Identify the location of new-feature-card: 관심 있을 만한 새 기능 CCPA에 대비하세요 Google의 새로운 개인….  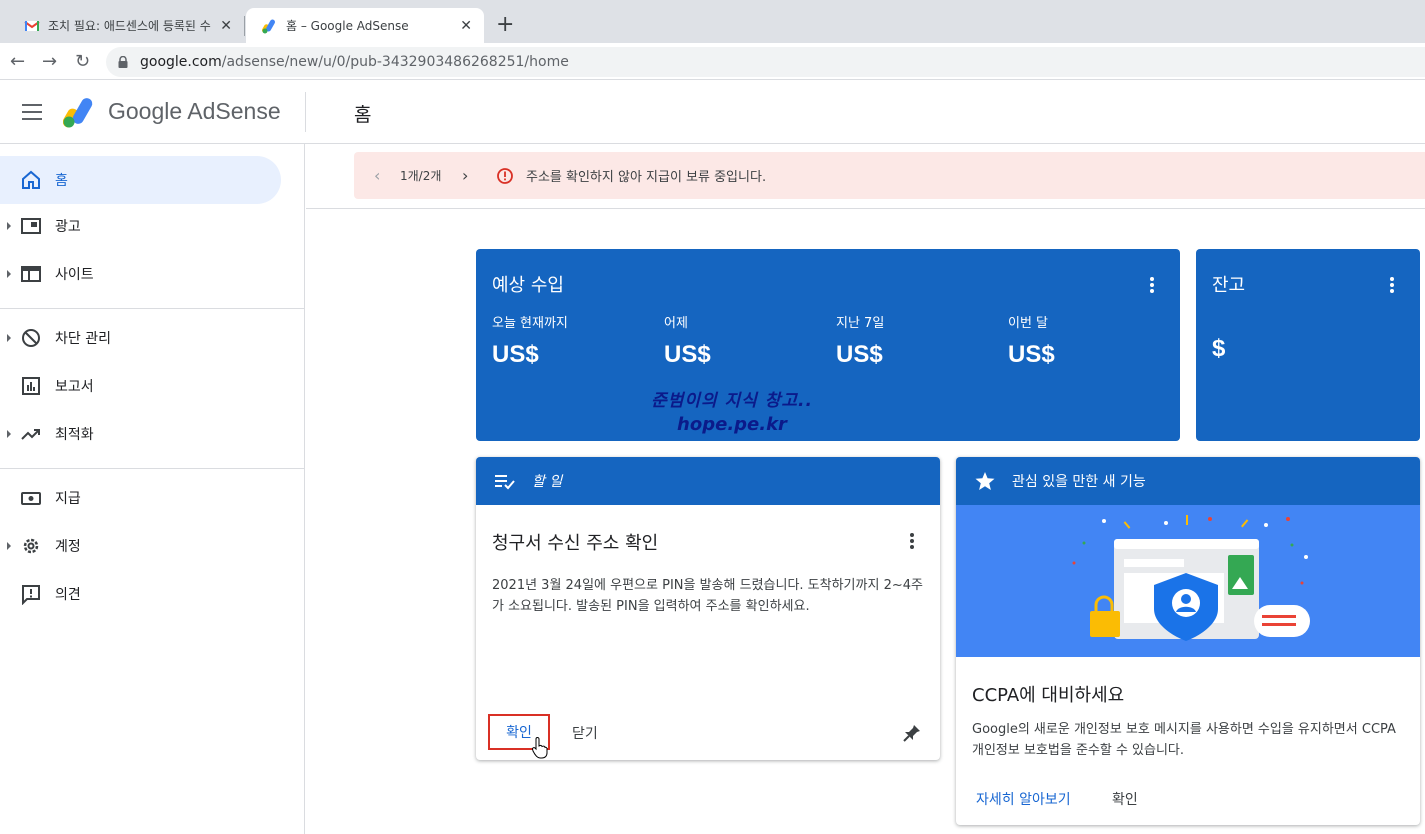
(1188, 641).